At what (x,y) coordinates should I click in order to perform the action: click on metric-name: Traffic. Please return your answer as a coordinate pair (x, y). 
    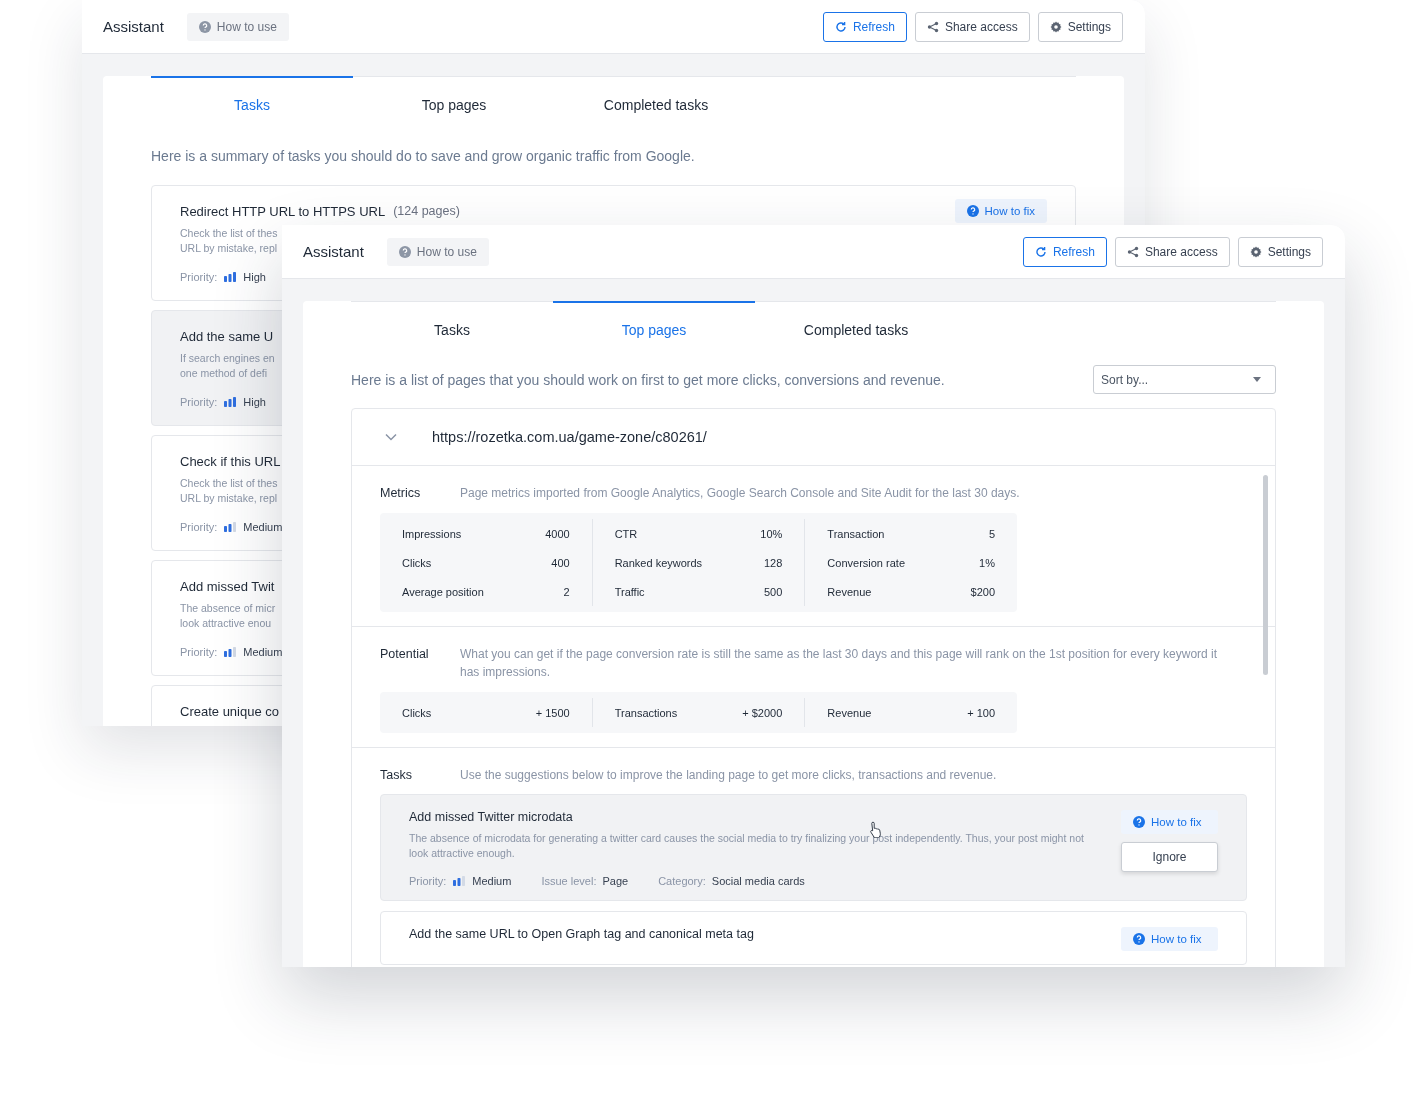
    Looking at the image, I should click on (629, 591).